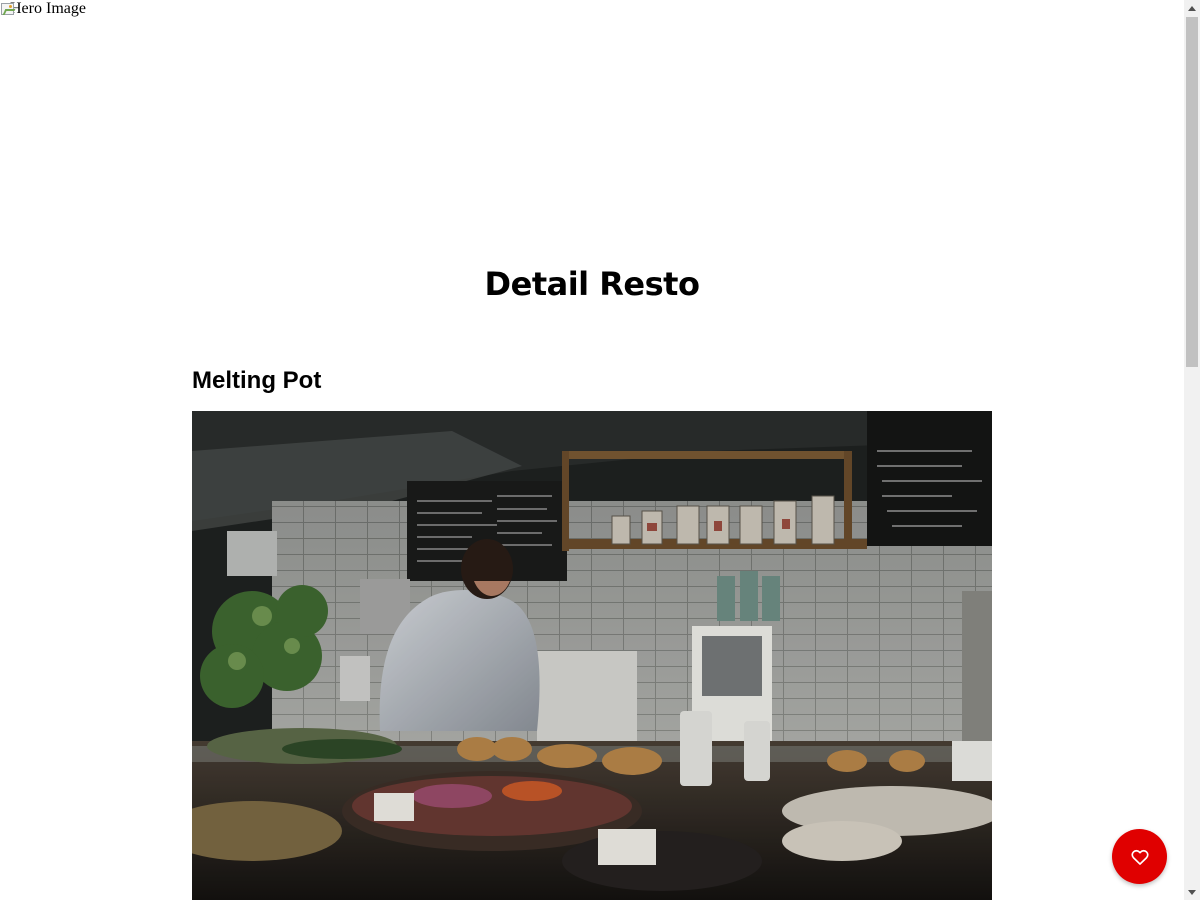  Describe the element at coordinates (257, 380) in the screenshot. I see `restaurant-name: Melting Pot` at that location.